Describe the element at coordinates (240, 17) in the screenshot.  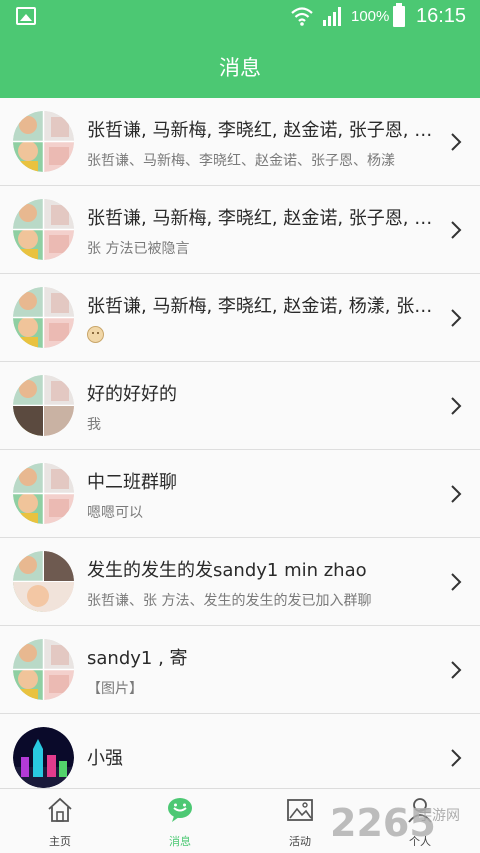
I see `status-bar: 100% 16:15` at that location.